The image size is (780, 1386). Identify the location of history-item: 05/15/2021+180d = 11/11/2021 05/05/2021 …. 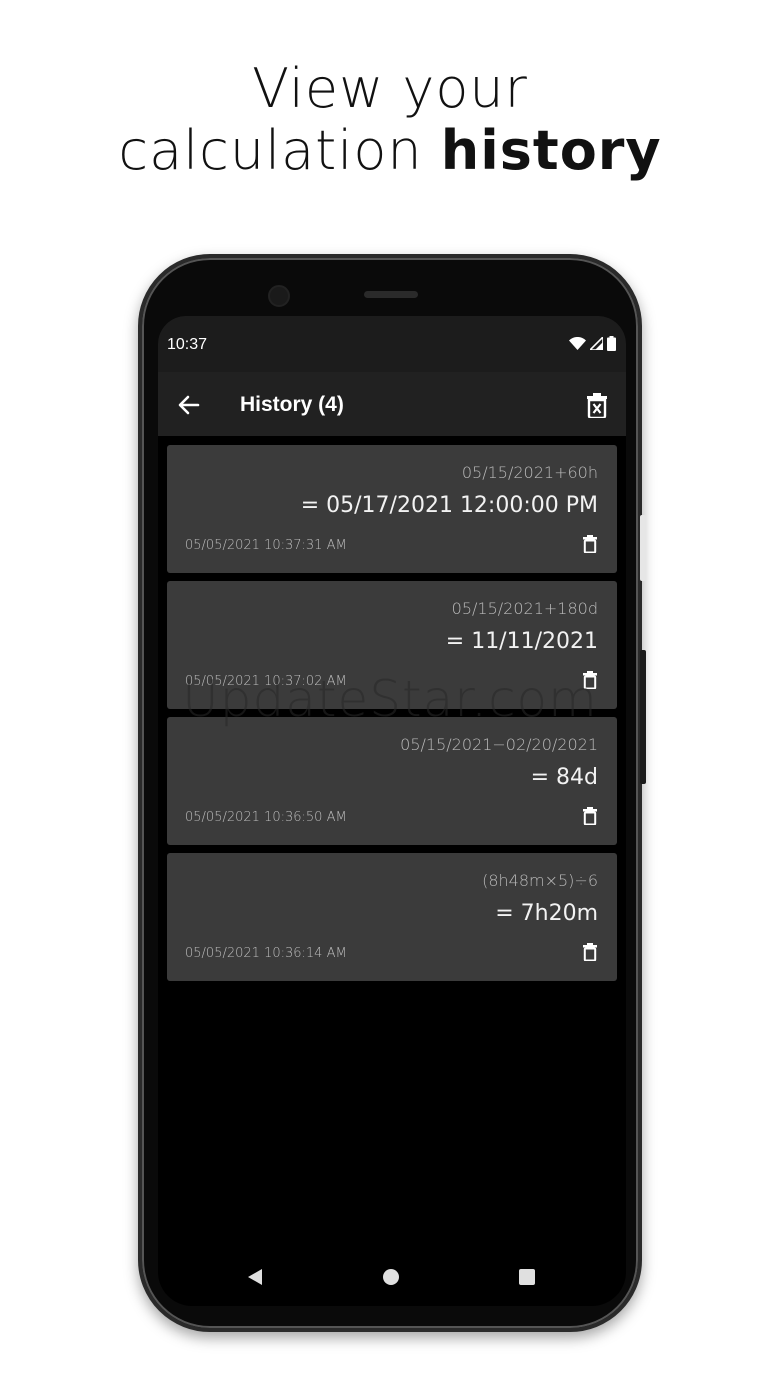
(392, 645).